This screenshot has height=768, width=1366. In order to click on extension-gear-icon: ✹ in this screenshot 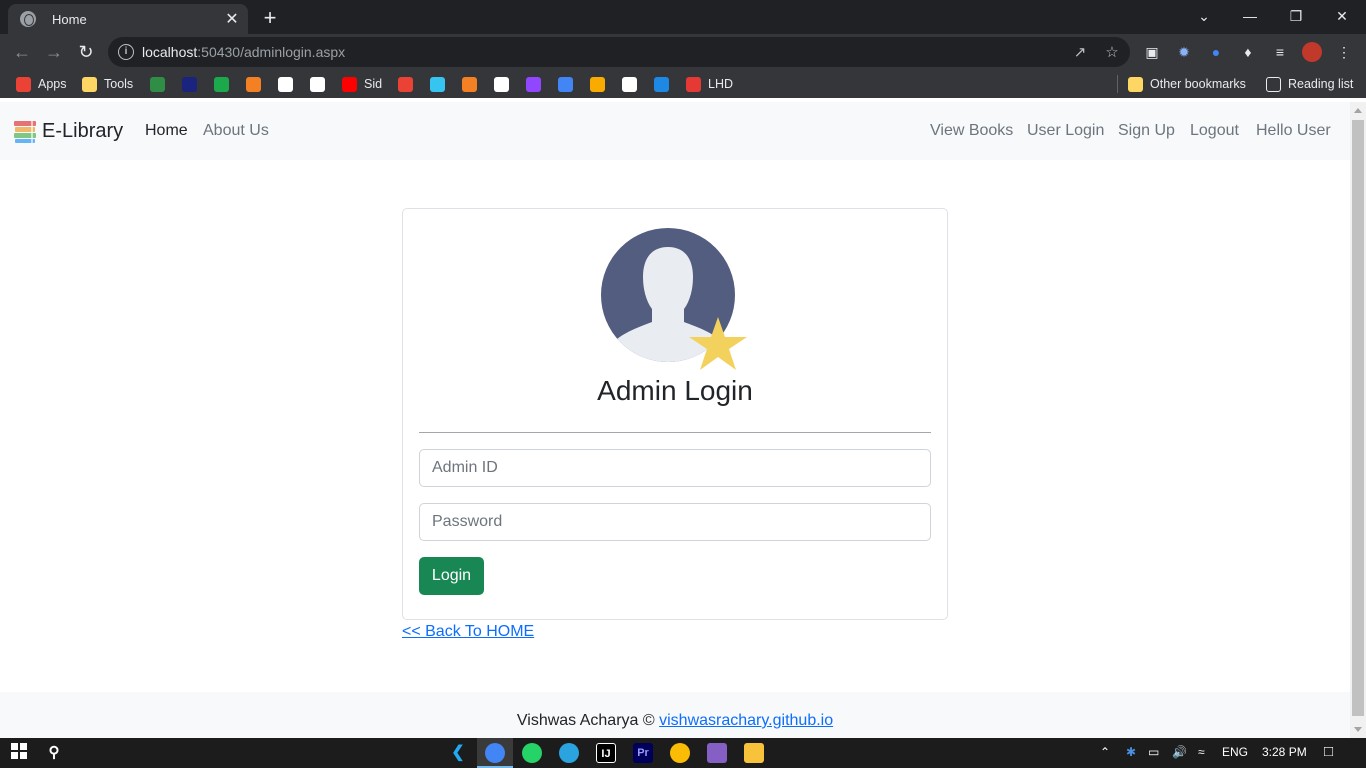, I will do `click(1184, 52)`.